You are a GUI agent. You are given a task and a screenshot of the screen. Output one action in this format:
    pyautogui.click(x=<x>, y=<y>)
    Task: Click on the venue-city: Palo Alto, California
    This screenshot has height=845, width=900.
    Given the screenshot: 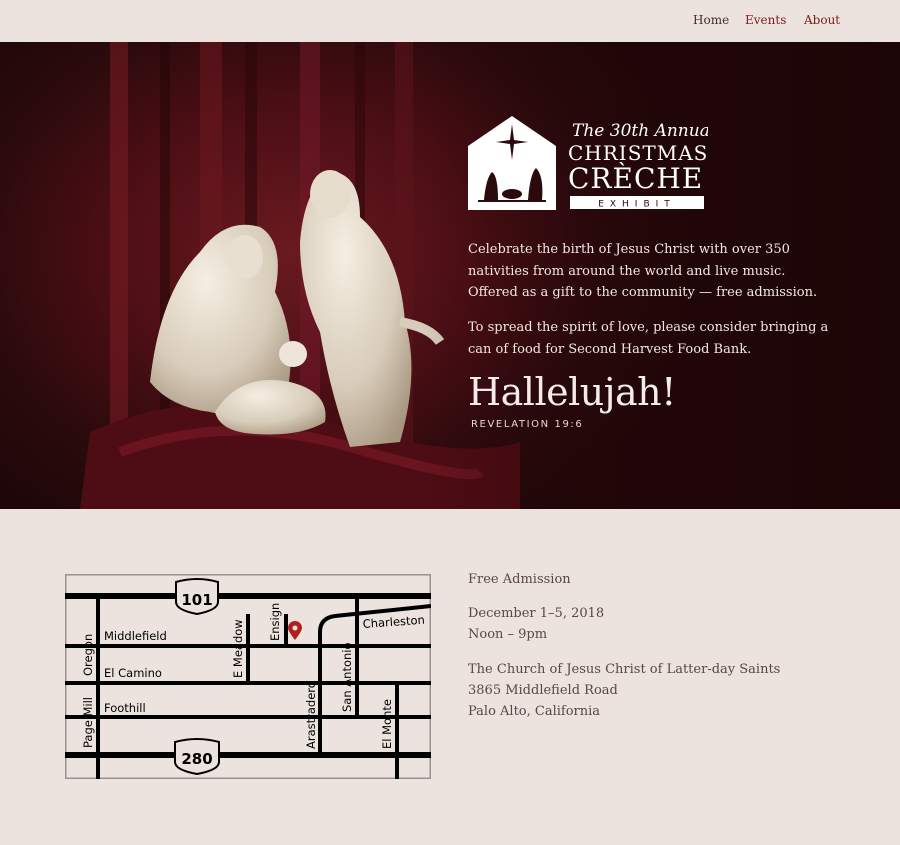 What is the action you would take?
    pyautogui.click(x=534, y=711)
    